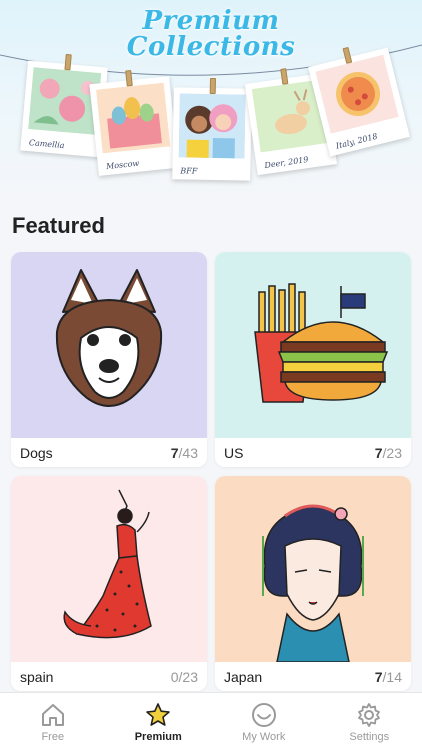 The width and height of the screenshot is (422, 750). Describe the element at coordinates (212, 126) in the screenshot. I see `bff-photo` at that location.